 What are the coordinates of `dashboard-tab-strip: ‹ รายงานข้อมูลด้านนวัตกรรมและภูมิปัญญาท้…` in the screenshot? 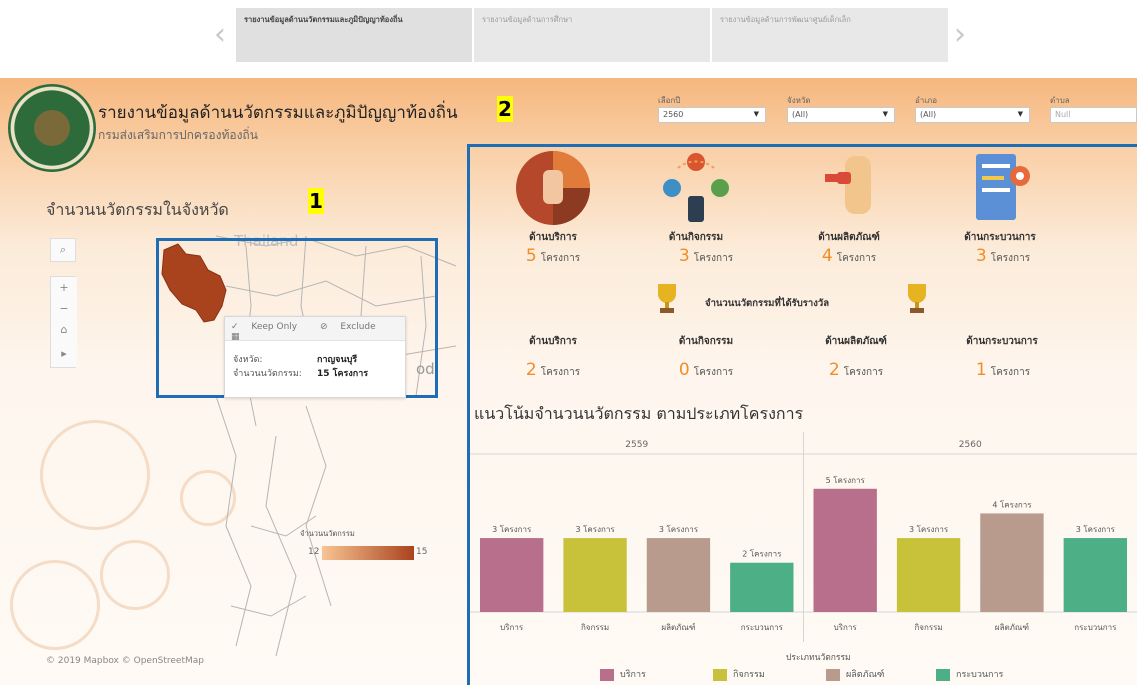 It's located at (595, 35).